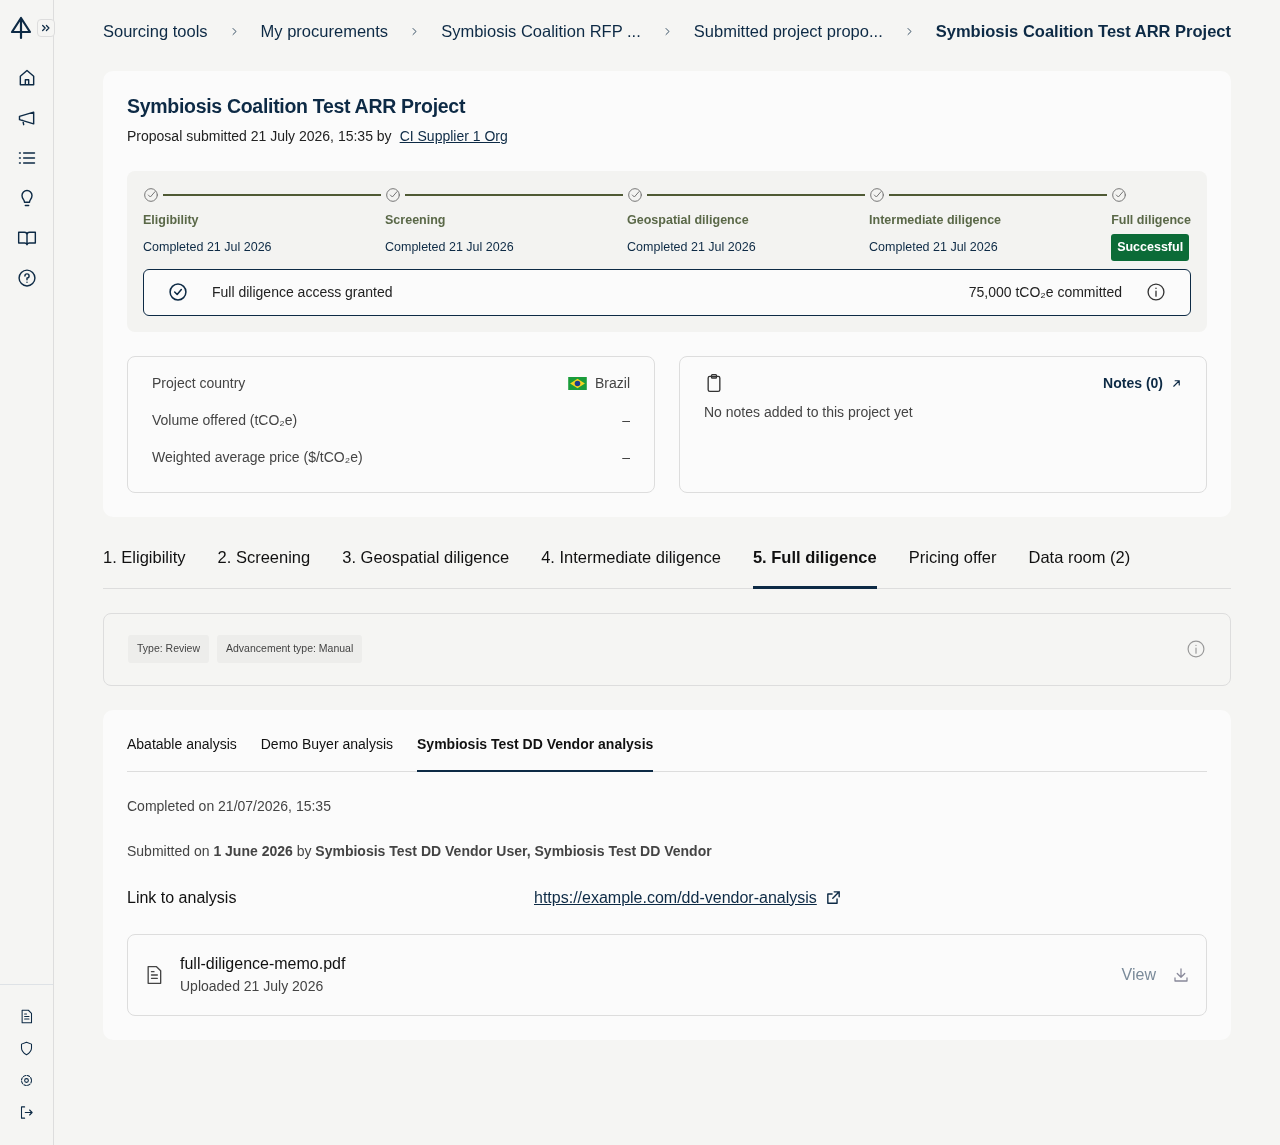  Describe the element at coordinates (26, 1080) in the screenshot. I see `settings-icon` at that location.